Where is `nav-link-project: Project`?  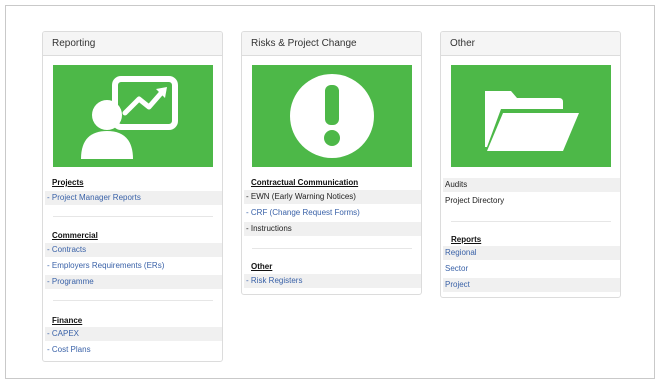
nav-link-project: Project is located at coordinates (531, 285).